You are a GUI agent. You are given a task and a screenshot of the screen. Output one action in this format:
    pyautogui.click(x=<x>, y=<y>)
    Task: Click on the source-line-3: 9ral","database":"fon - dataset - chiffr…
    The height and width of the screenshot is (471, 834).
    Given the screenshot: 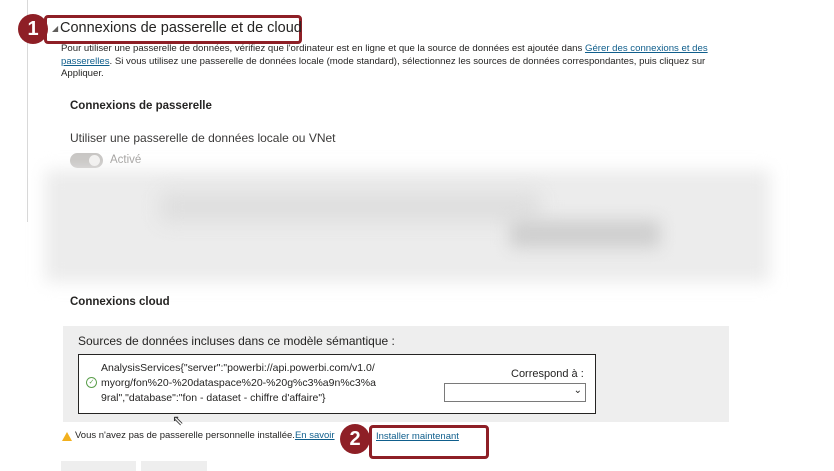 What is the action you would take?
    pyautogui.click(x=213, y=398)
    